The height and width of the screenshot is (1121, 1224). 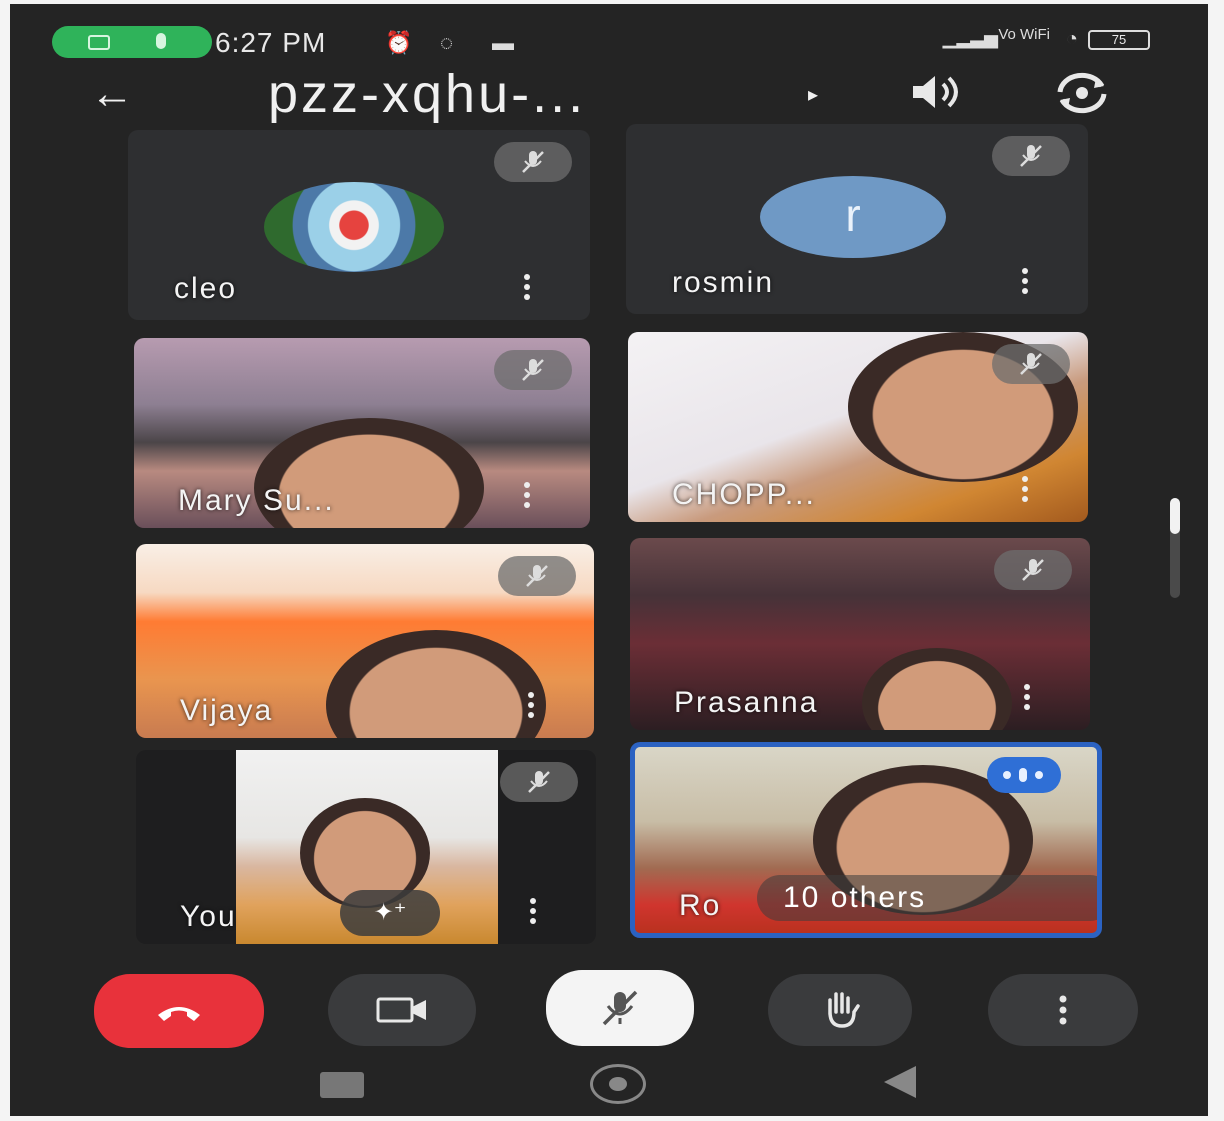 I want to click on participant-name: Ro, so click(x=700, y=905).